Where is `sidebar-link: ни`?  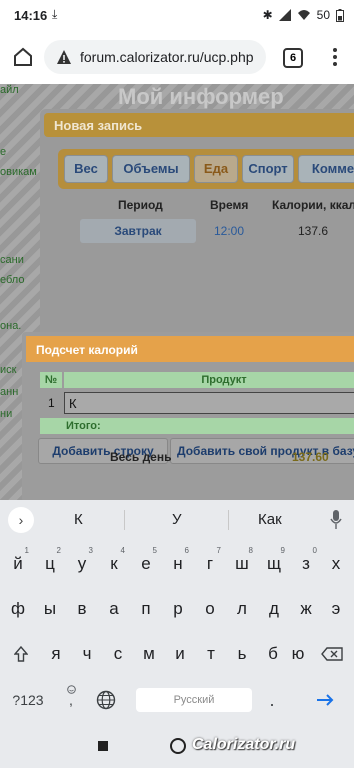
sidebar-link: ни is located at coordinates (6, 414).